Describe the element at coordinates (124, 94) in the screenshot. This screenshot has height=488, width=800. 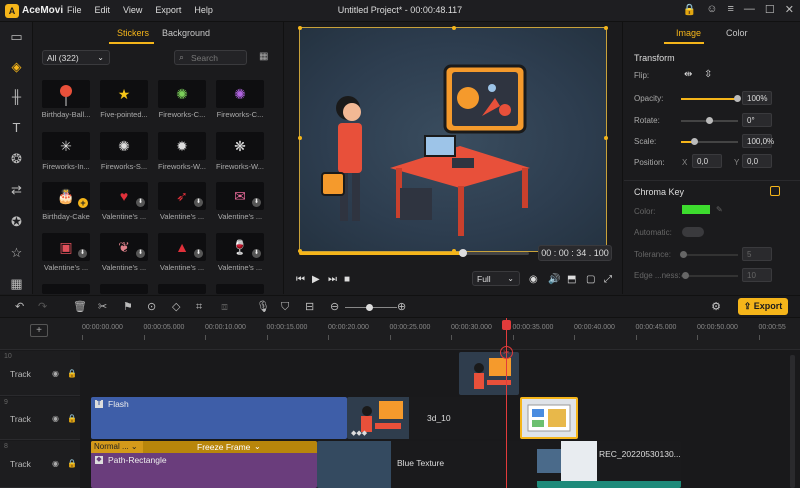
I see `sticker-tile: ★` at that location.